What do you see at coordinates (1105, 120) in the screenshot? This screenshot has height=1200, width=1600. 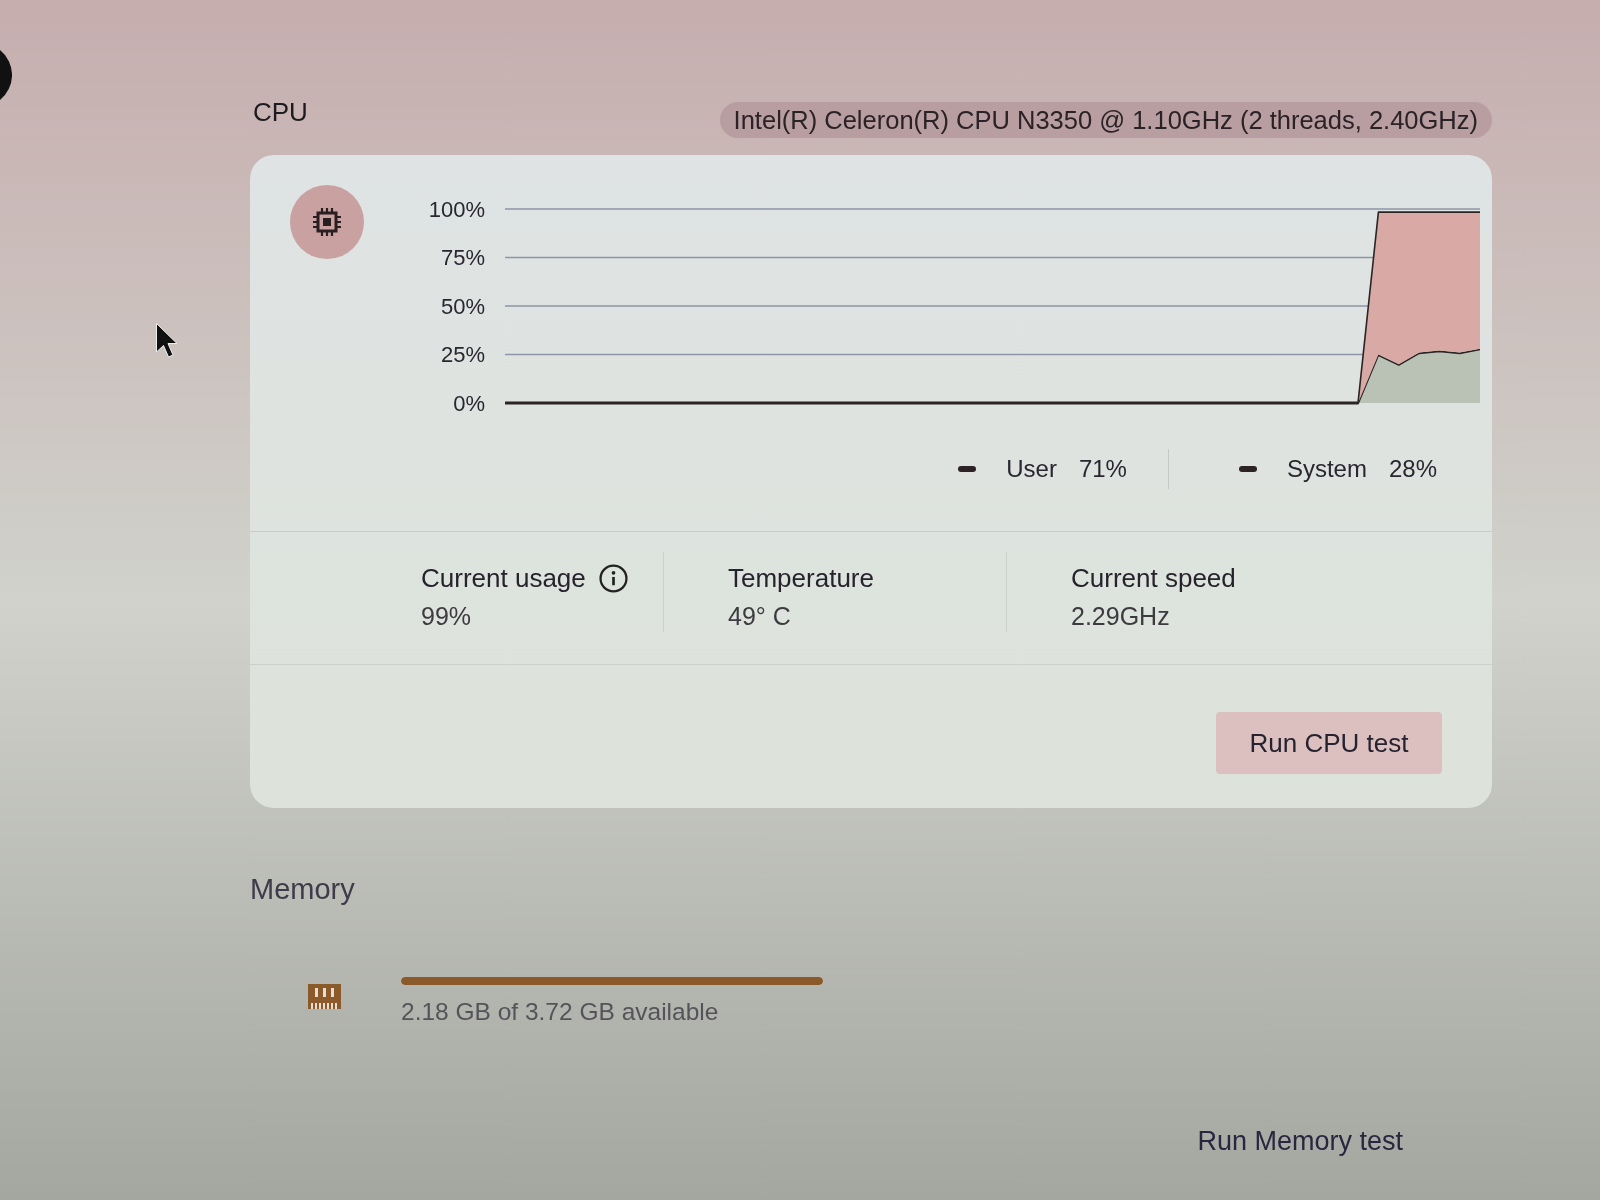 I see `processor-chip: Intel(R) Celeron(R) CPU N3350 @ 1.10GHz (2 threads, 2.40GHz)` at bounding box center [1105, 120].